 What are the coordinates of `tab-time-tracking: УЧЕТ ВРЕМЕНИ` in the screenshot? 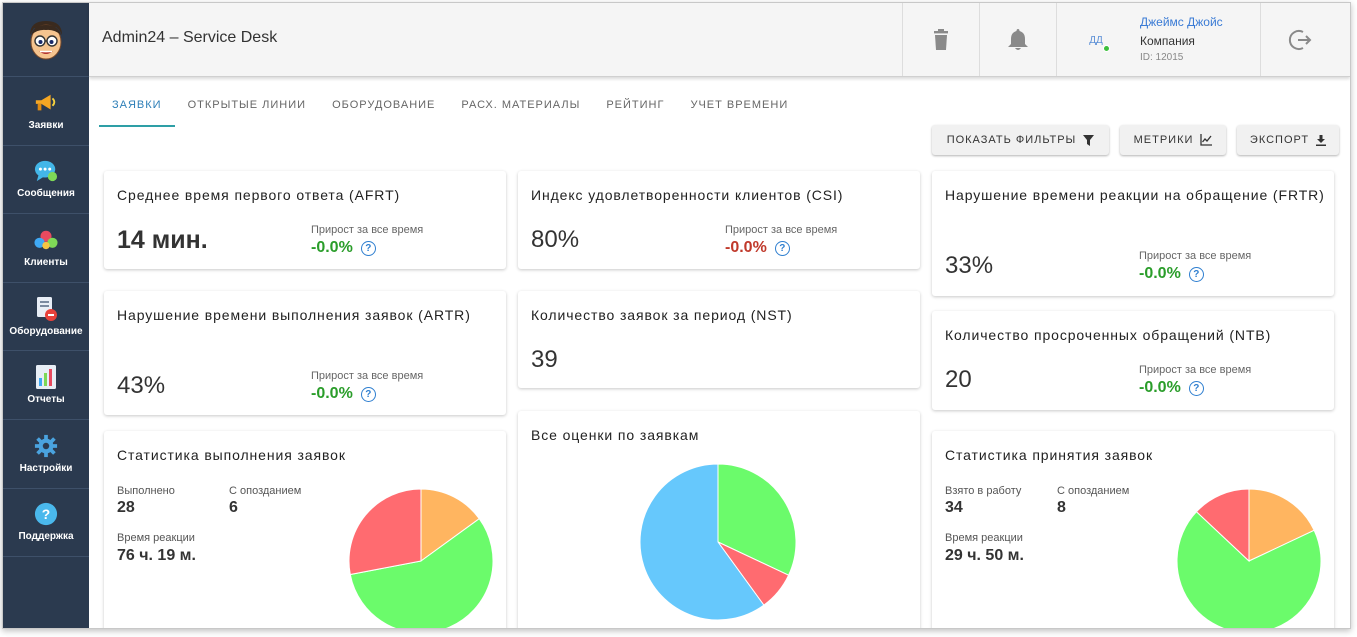 It's located at (739, 110).